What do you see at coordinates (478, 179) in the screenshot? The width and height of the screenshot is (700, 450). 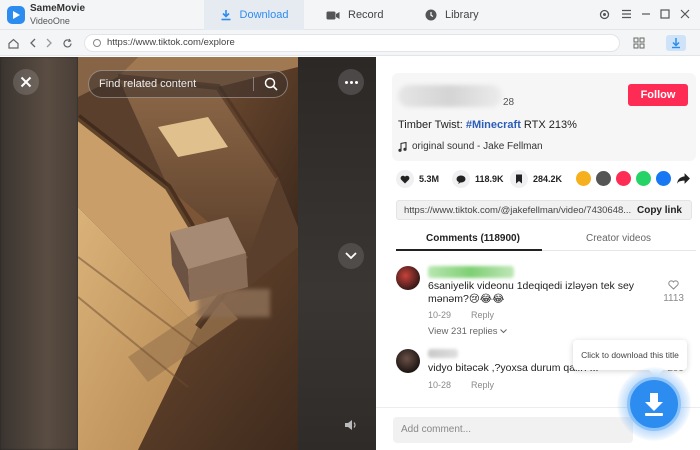 I see `comment-stat: 118.9K` at bounding box center [478, 179].